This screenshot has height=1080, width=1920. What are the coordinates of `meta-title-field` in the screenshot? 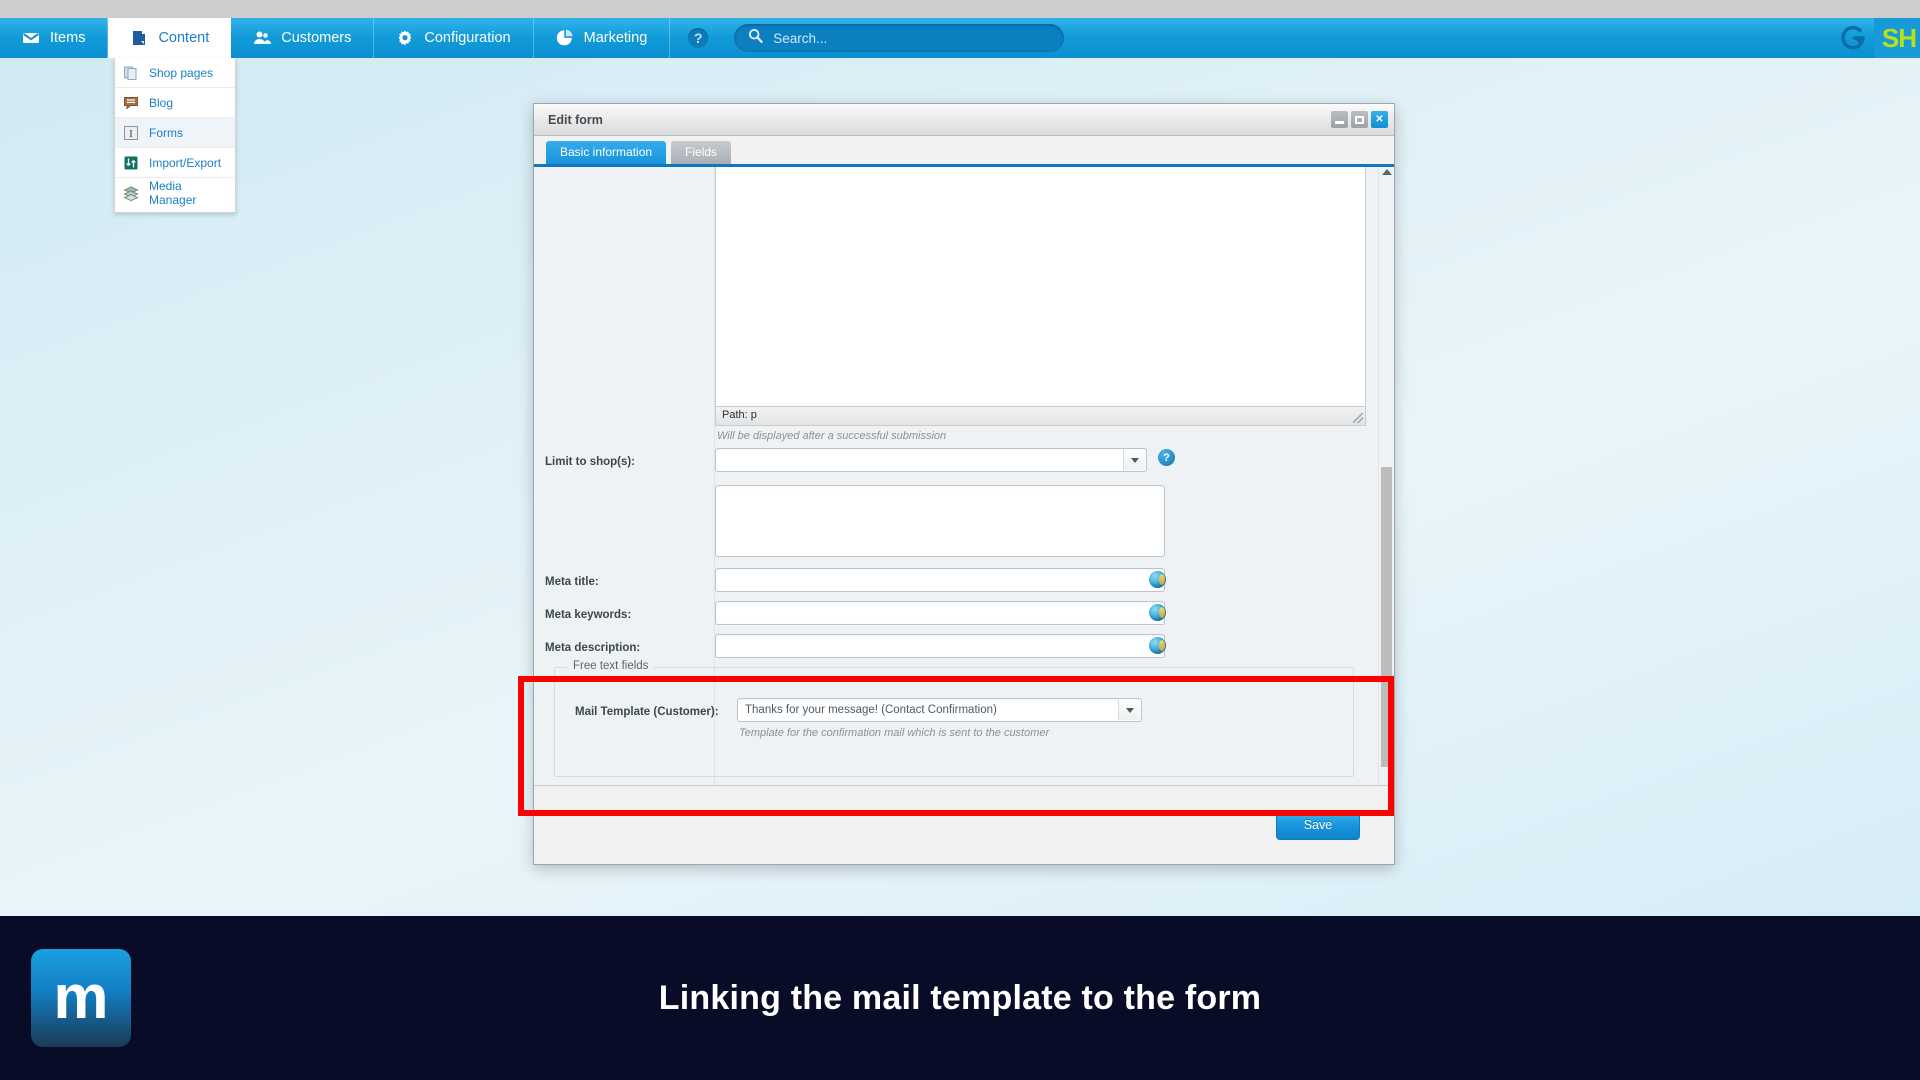 It's located at (940, 580).